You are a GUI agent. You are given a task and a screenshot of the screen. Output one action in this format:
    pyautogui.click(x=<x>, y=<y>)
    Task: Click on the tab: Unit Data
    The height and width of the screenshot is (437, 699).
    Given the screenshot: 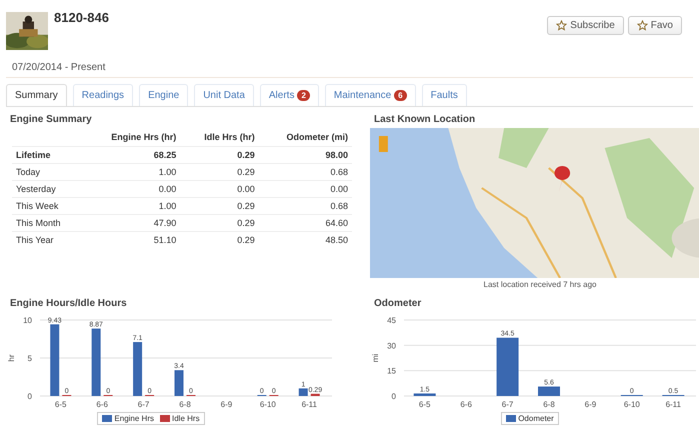 What is the action you would take?
    pyautogui.click(x=224, y=95)
    